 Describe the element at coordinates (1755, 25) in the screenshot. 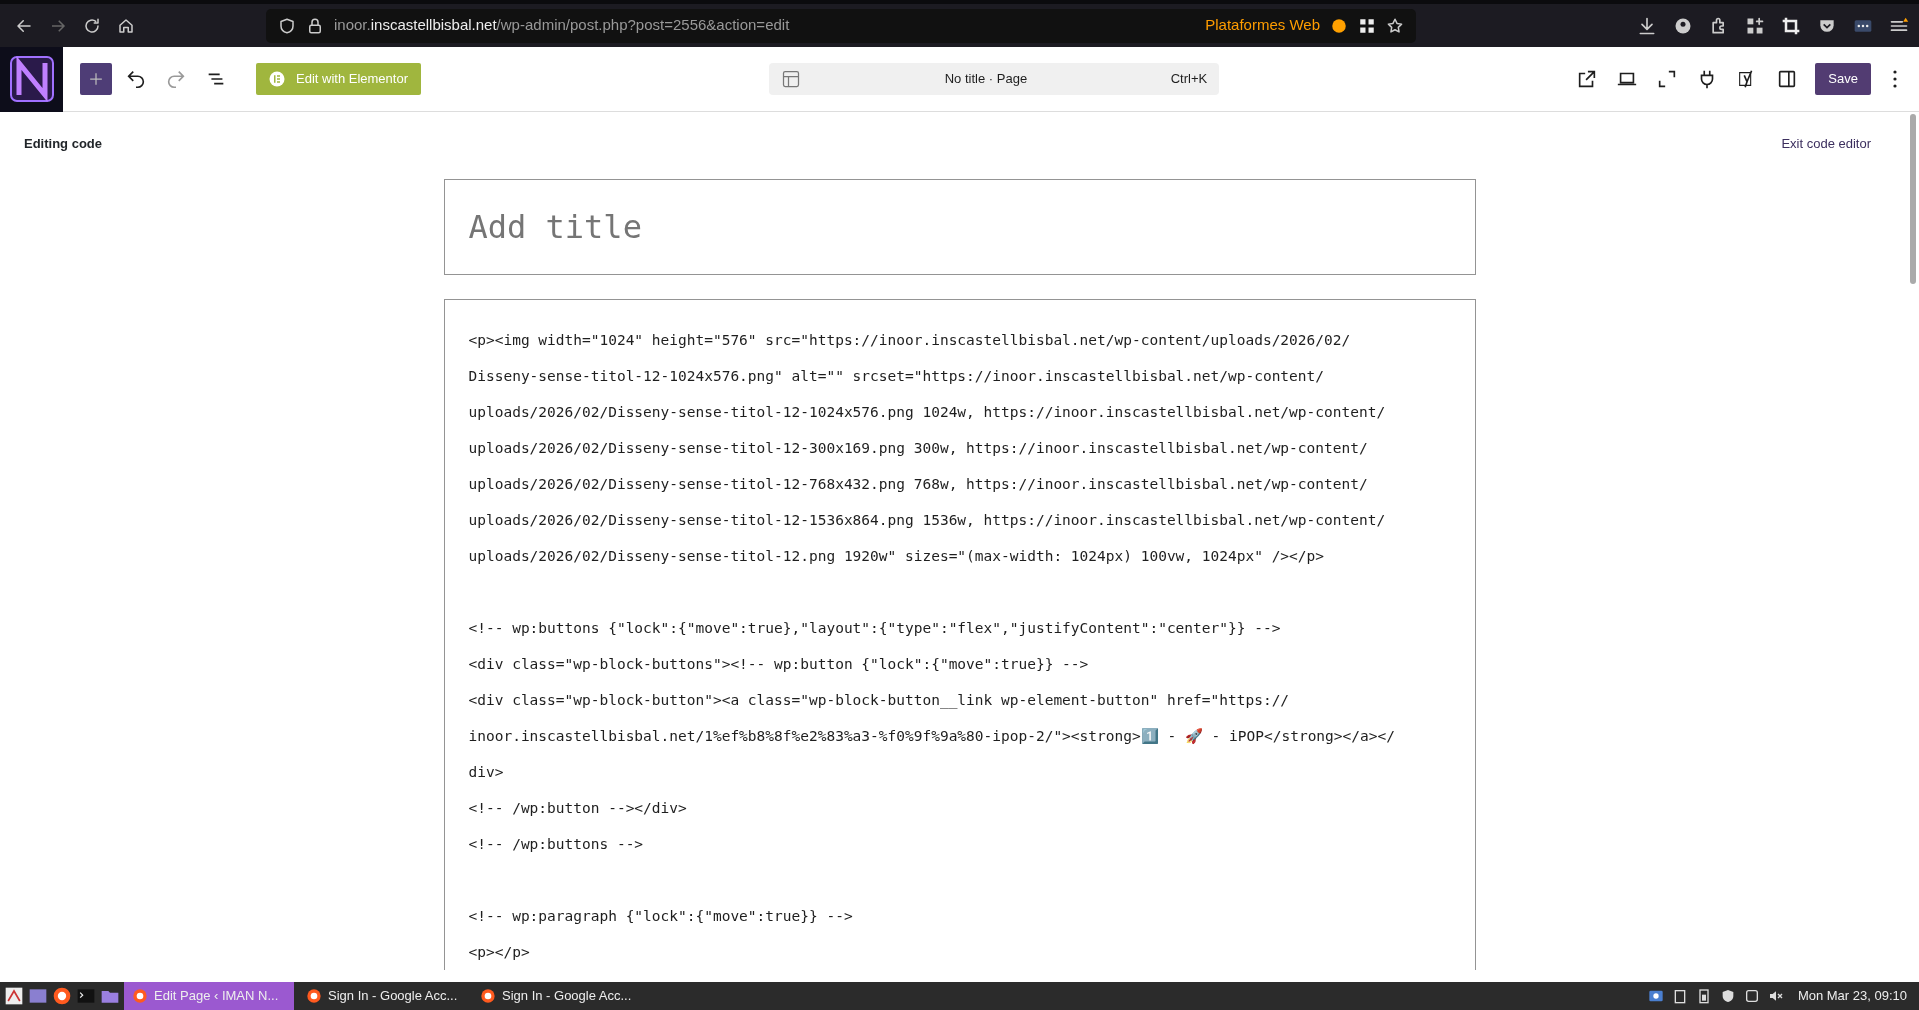

I see `apps-icon` at that location.